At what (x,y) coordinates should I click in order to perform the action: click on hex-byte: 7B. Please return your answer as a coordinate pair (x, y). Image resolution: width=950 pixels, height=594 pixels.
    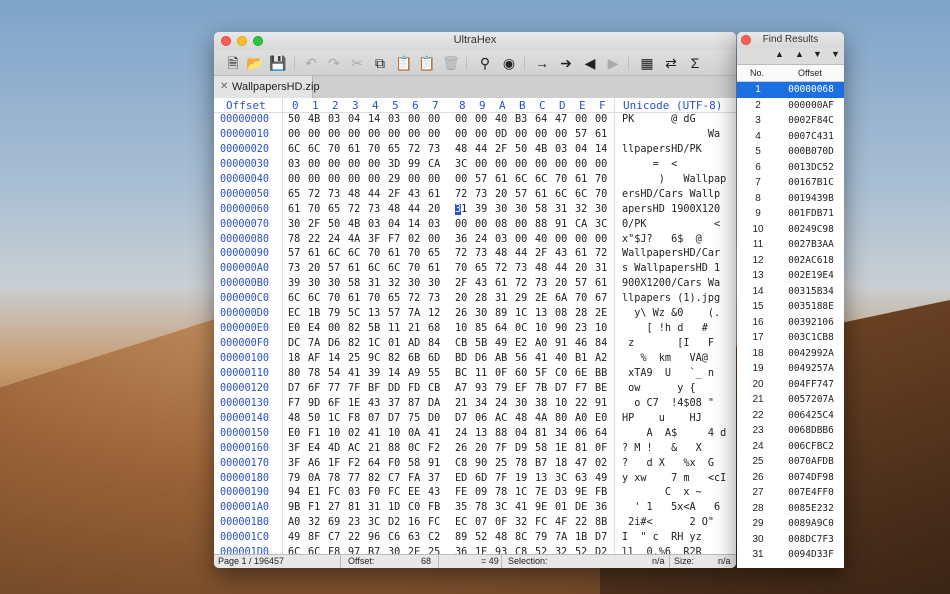
    Looking at the image, I should click on (541, 389).